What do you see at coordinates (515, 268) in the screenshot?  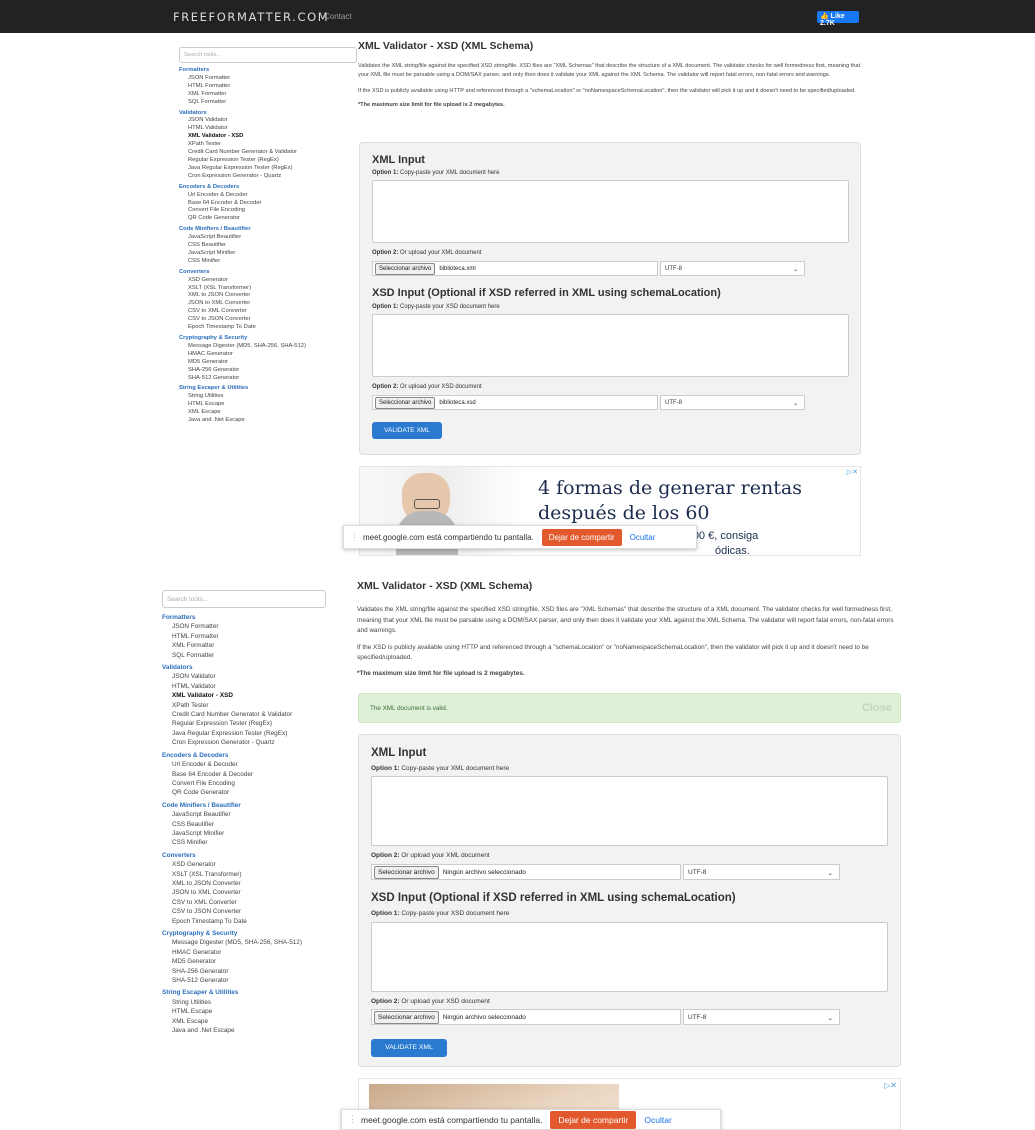 I see `xml-file-input: Seleccionar archivo biblioteca.xml` at bounding box center [515, 268].